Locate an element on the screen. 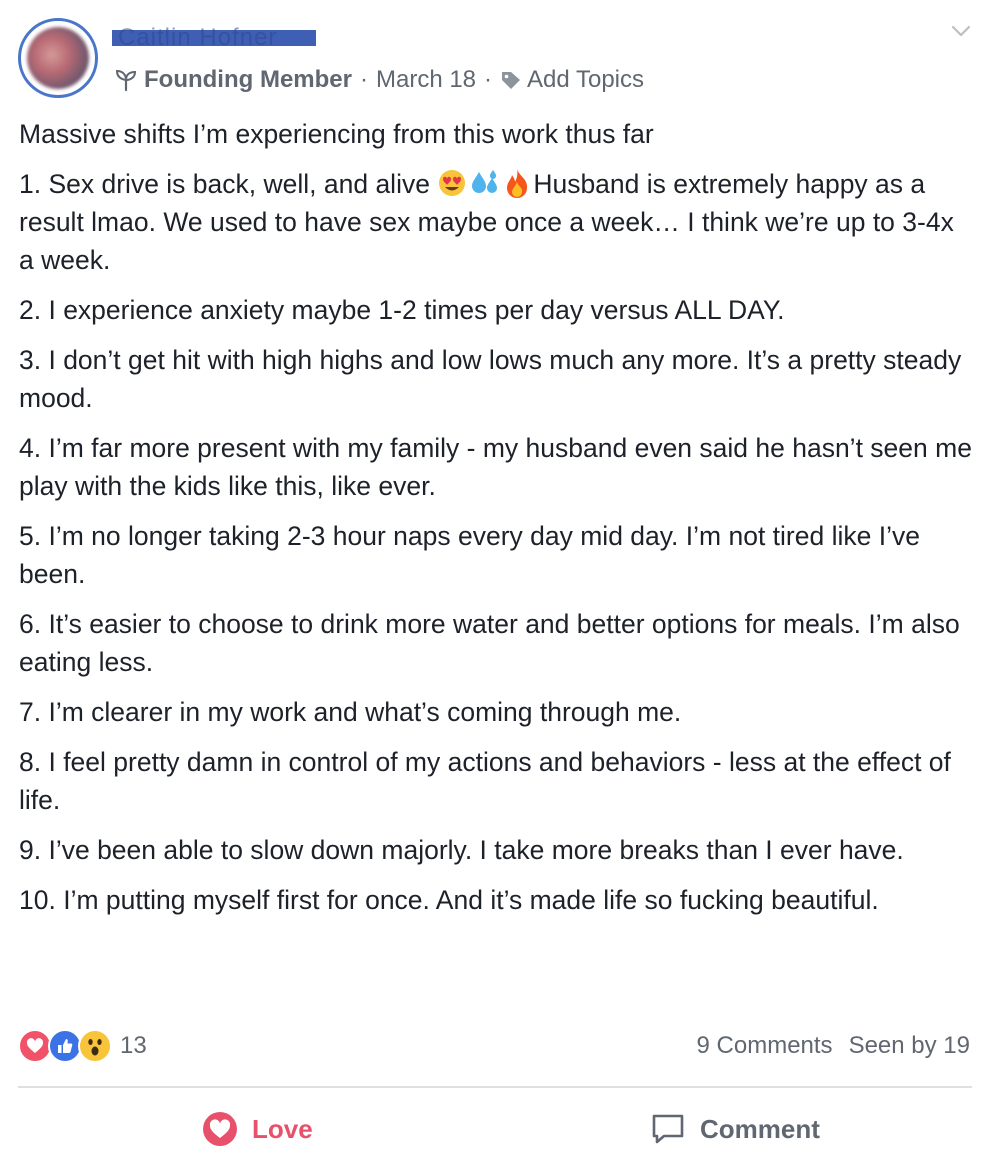  member-badge: Founding Member is located at coordinates (248, 79).